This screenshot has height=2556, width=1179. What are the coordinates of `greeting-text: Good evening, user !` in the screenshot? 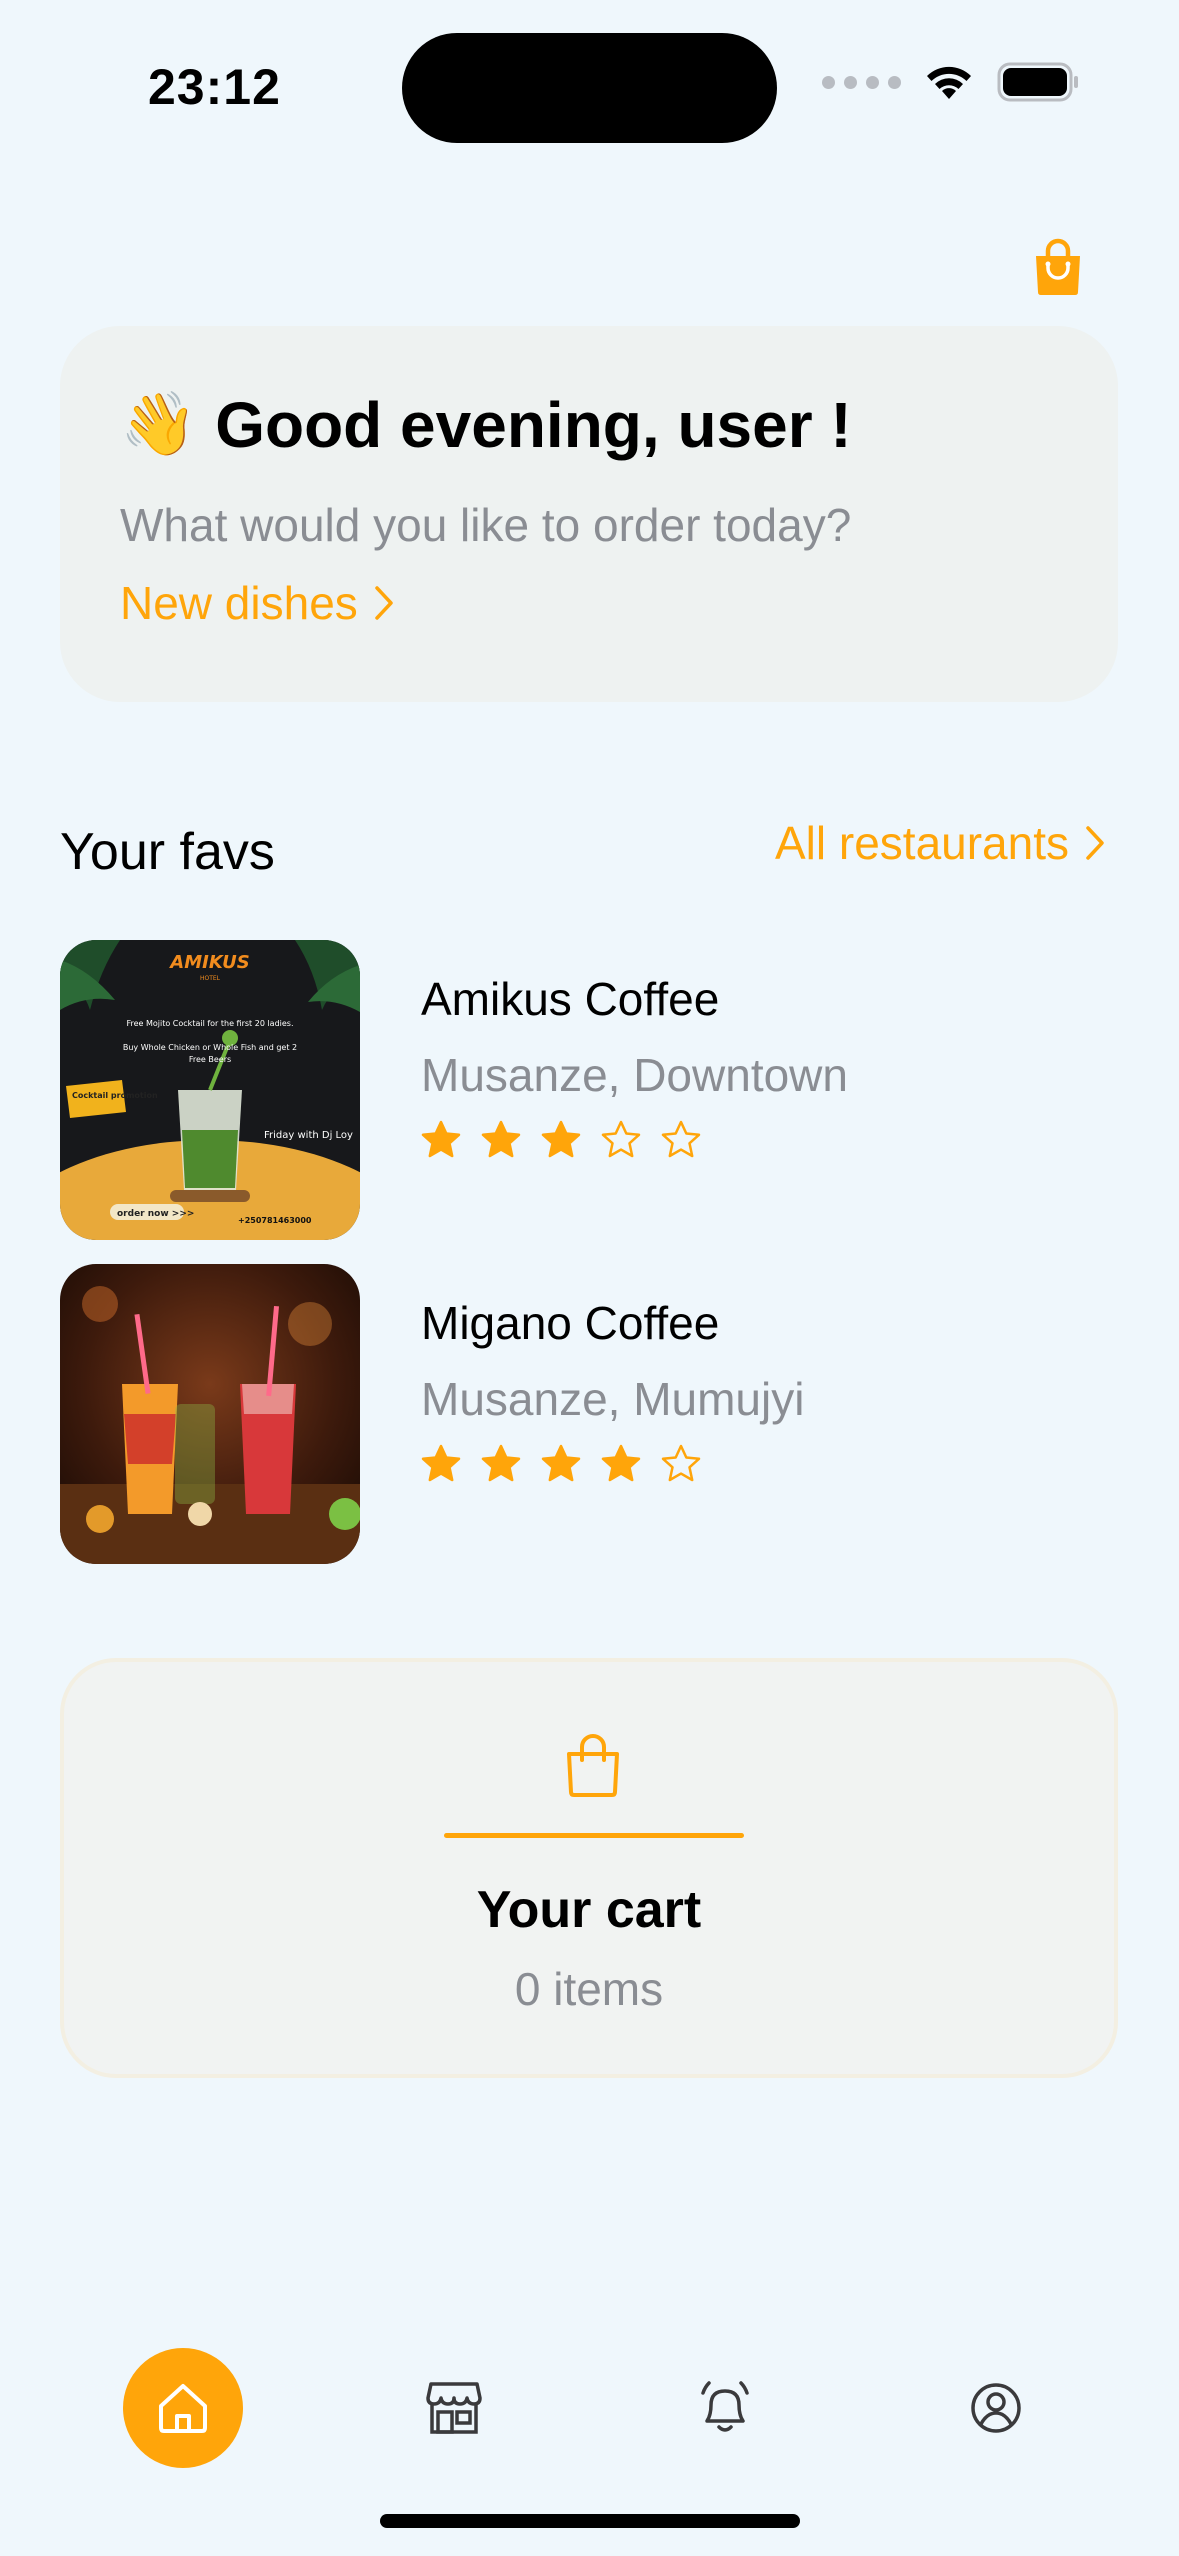 It's located at (533, 425).